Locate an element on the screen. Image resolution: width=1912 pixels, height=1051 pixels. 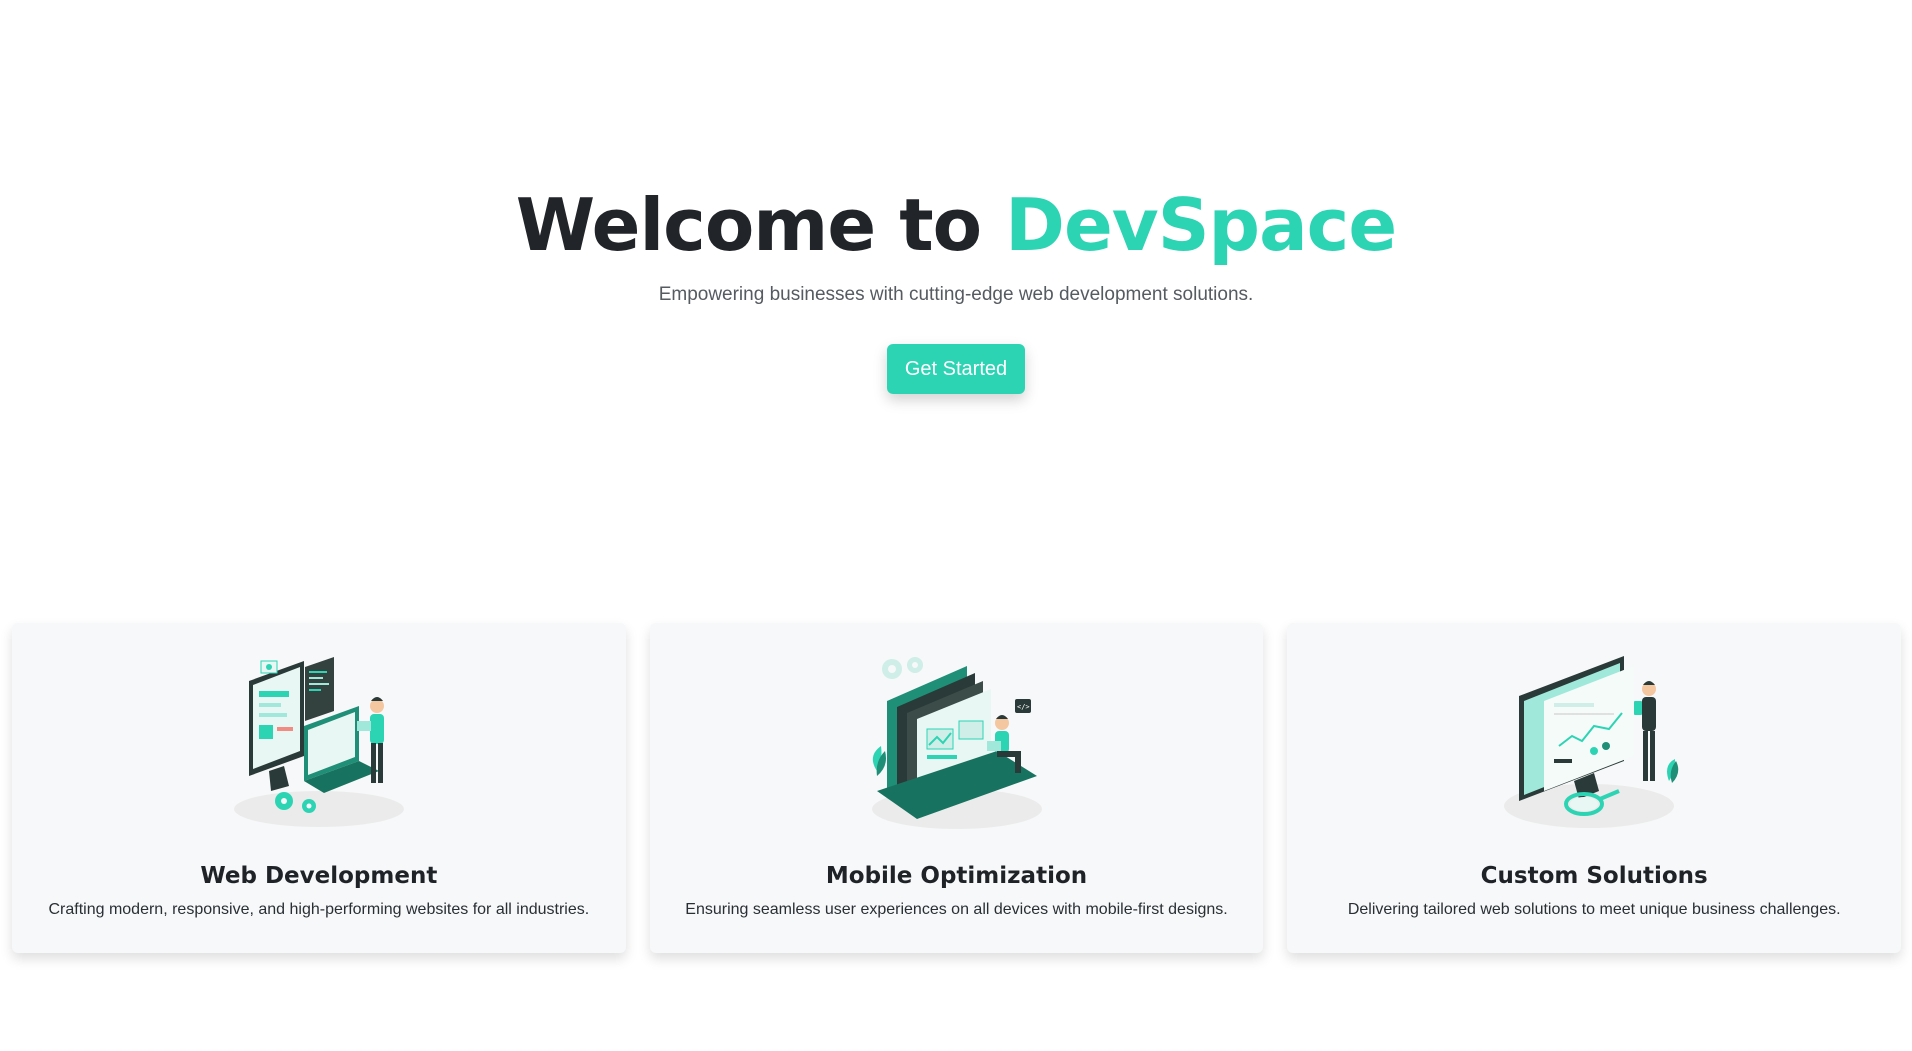
hero-title-prefix: Welcome to is located at coordinates (760, 225).